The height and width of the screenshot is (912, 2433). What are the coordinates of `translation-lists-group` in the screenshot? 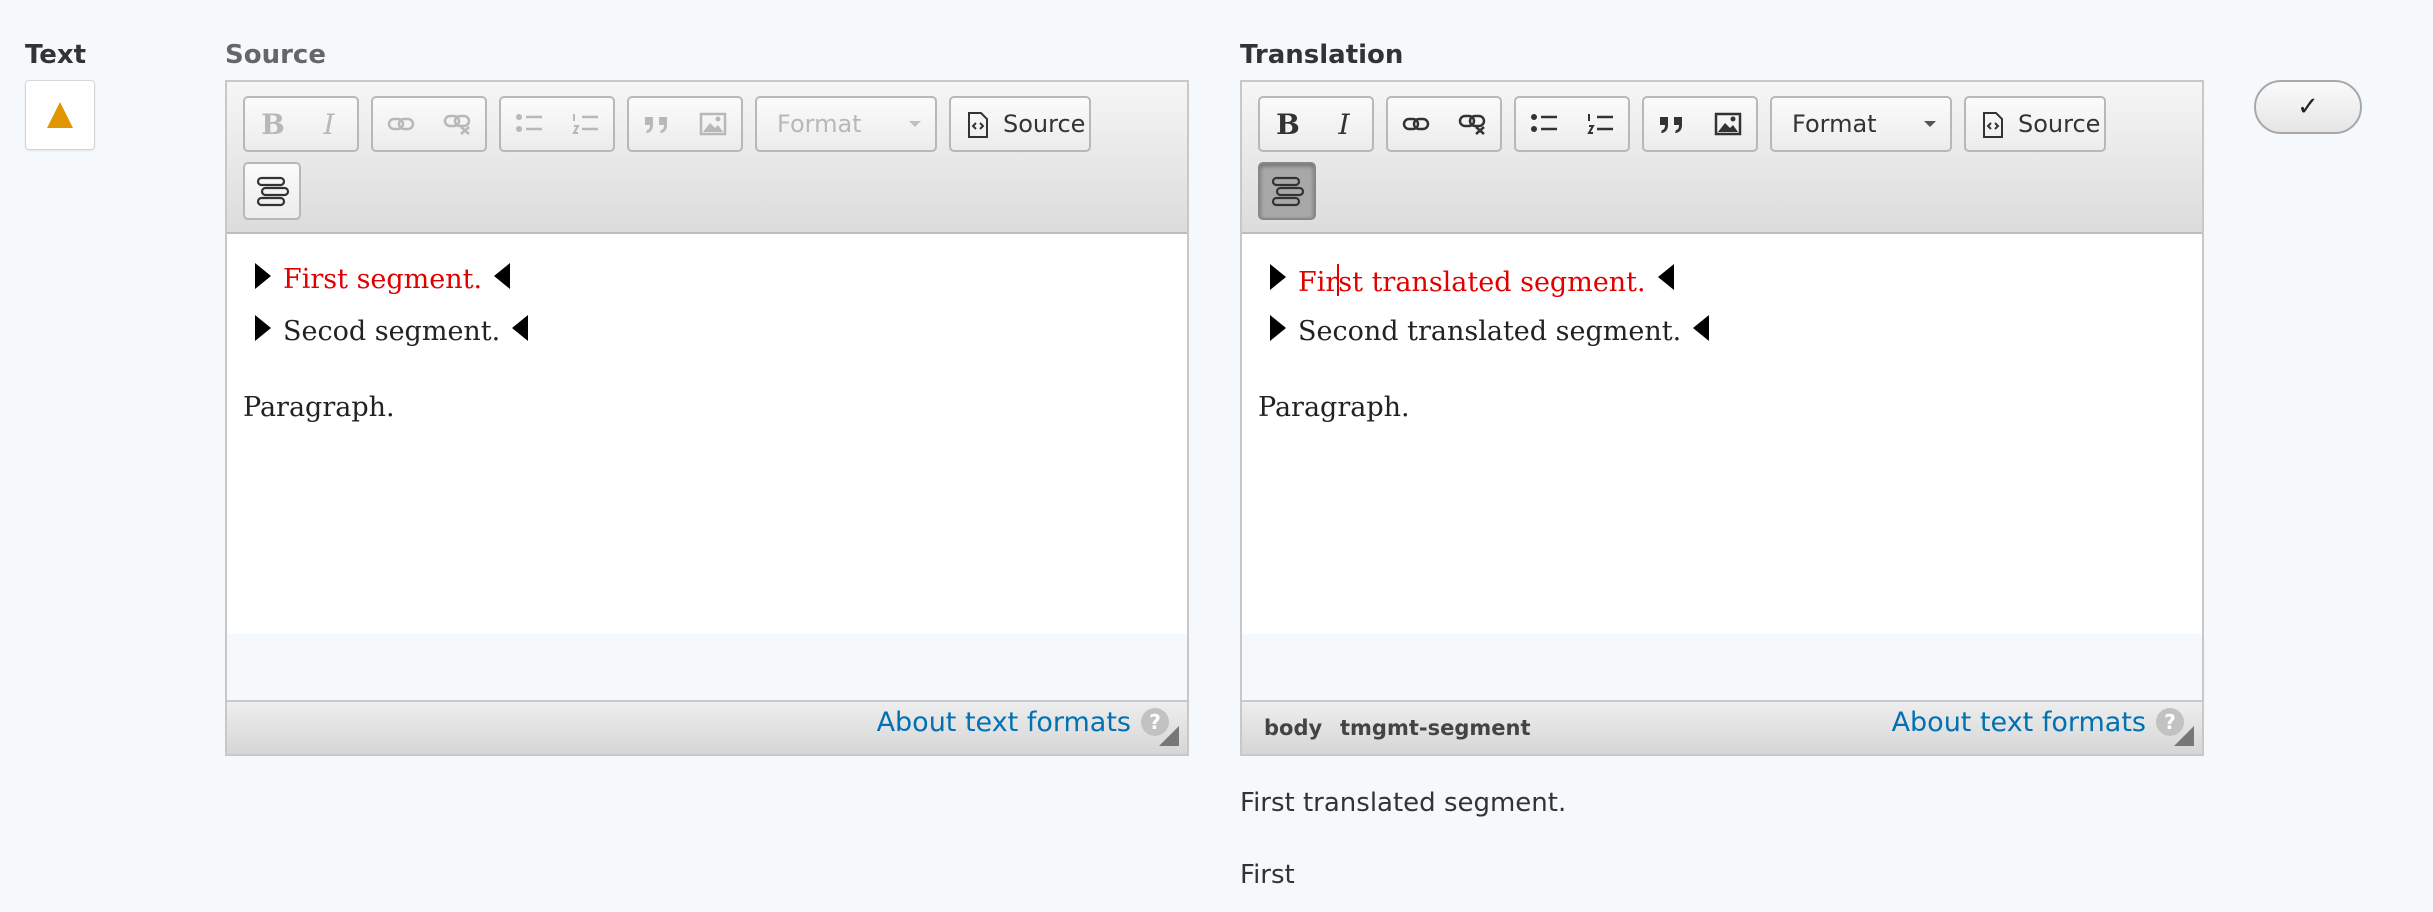 It's located at (1572, 124).